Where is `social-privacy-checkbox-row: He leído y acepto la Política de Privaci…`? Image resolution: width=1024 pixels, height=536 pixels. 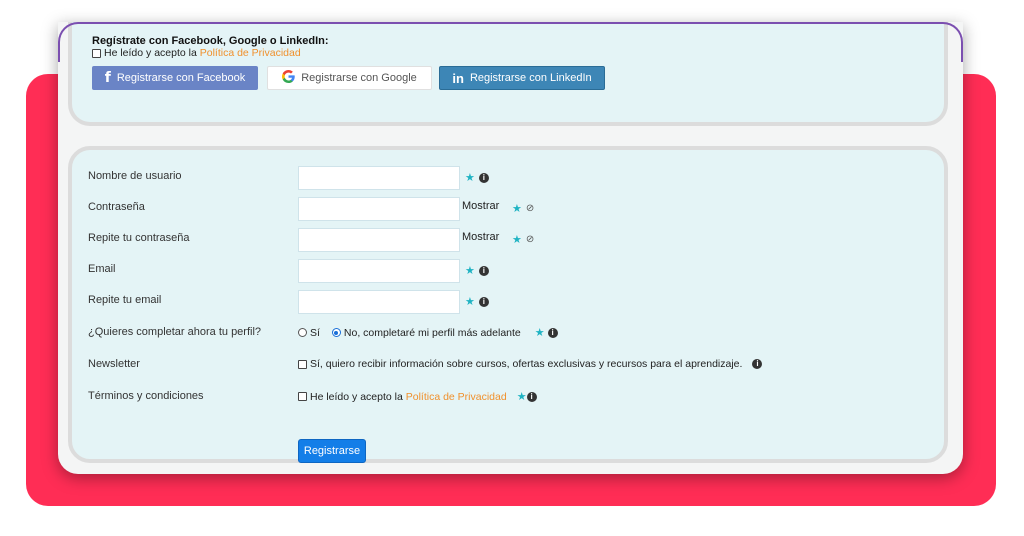
social-privacy-checkbox-row: He leído y acepto la Política de Privaci… is located at coordinates (196, 53).